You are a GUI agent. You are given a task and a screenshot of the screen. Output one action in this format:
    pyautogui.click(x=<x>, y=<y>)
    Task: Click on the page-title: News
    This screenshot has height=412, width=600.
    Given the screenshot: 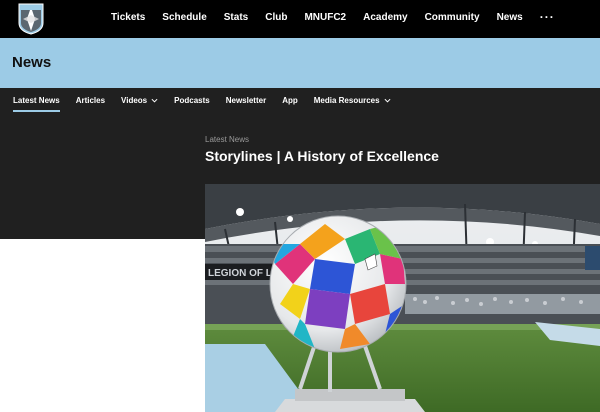 What is the action you would take?
    pyautogui.click(x=32, y=62)
    